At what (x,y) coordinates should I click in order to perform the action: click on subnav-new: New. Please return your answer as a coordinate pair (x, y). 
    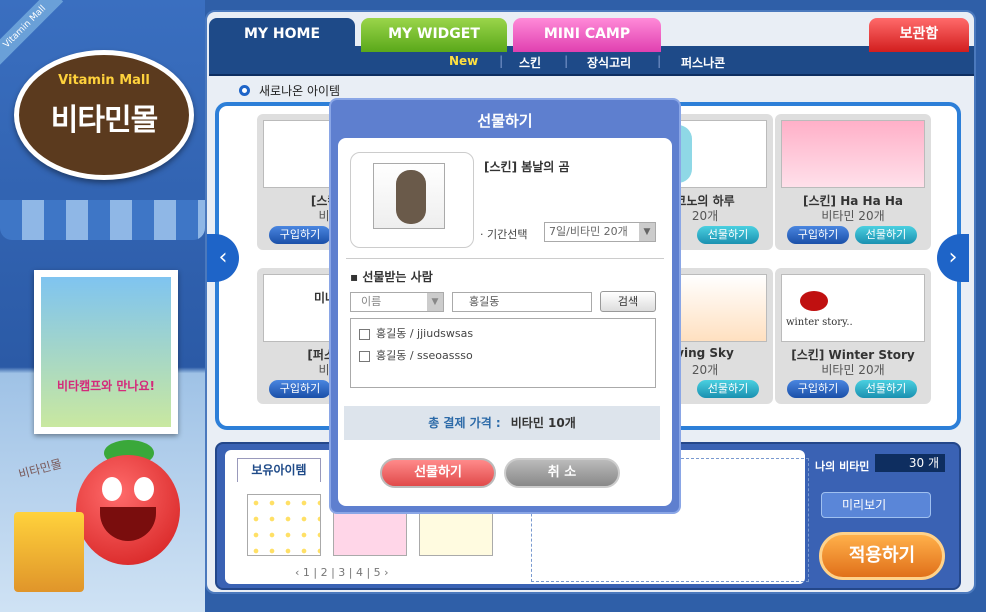
    Looking at the image, I should click on (463, 61).